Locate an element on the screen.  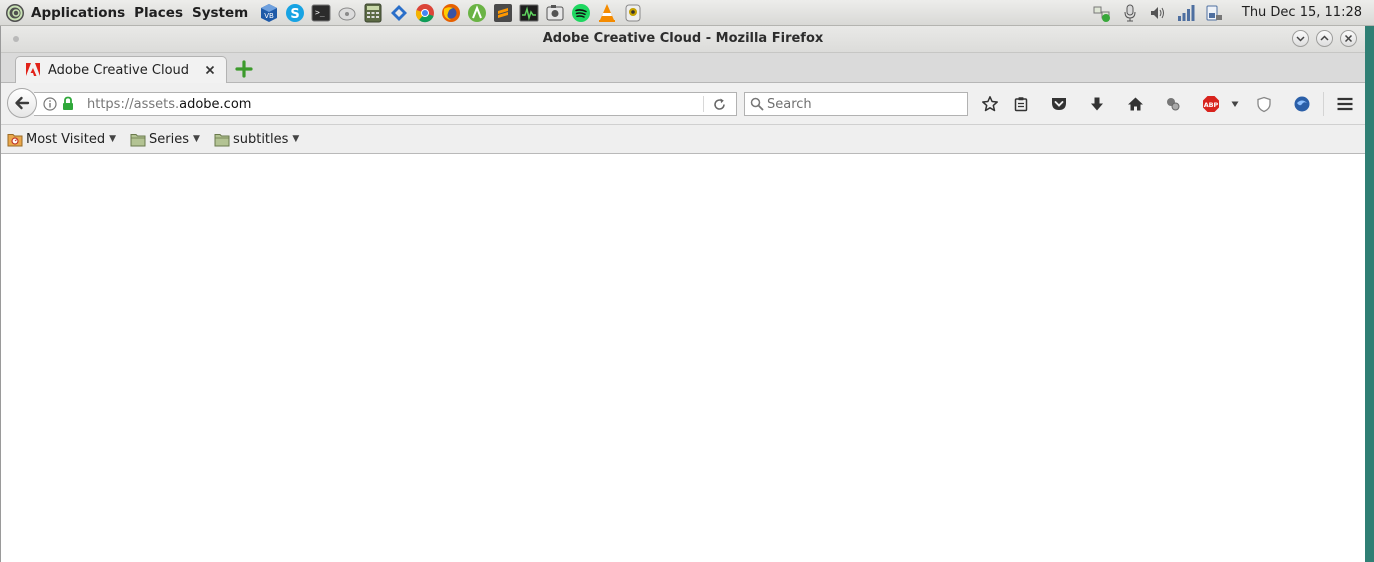
bookmark-label: subtitles is located at coordinates (260, 139).